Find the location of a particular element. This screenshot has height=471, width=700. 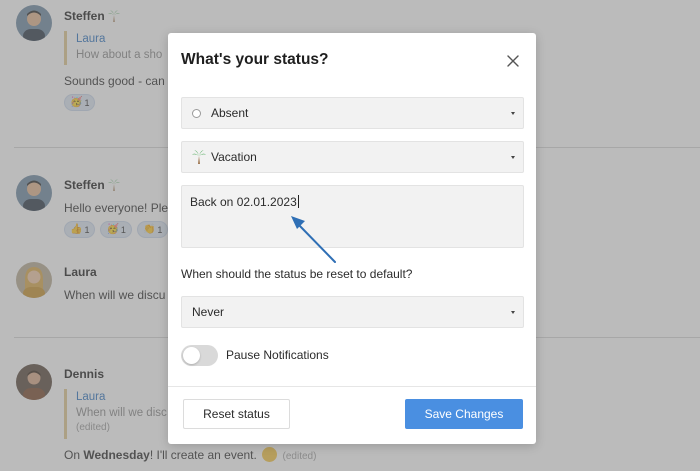

text-cursor is located at coordinates (298, 201).